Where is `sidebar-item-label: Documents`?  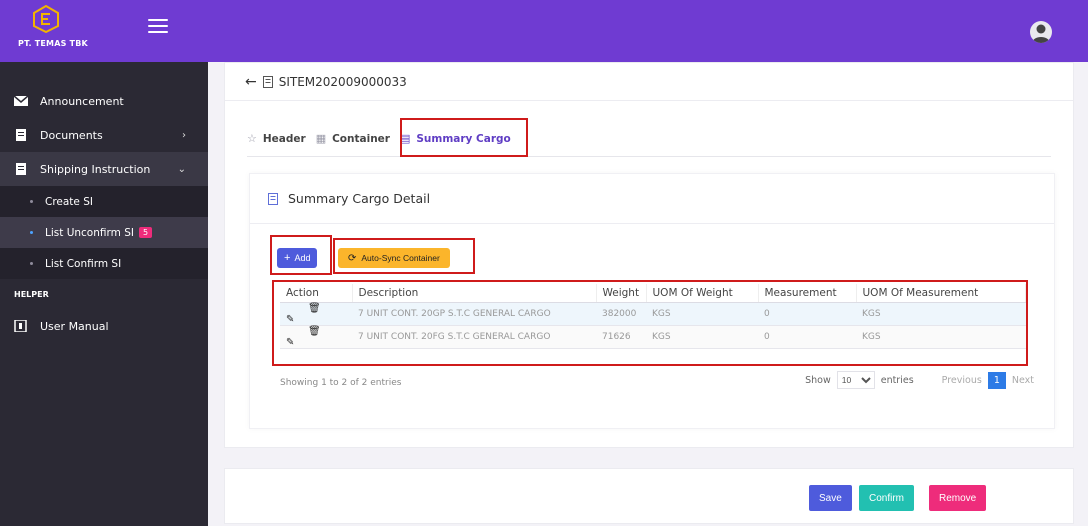 sidebar-item-label: Documents is located at coordinates (71, 135).